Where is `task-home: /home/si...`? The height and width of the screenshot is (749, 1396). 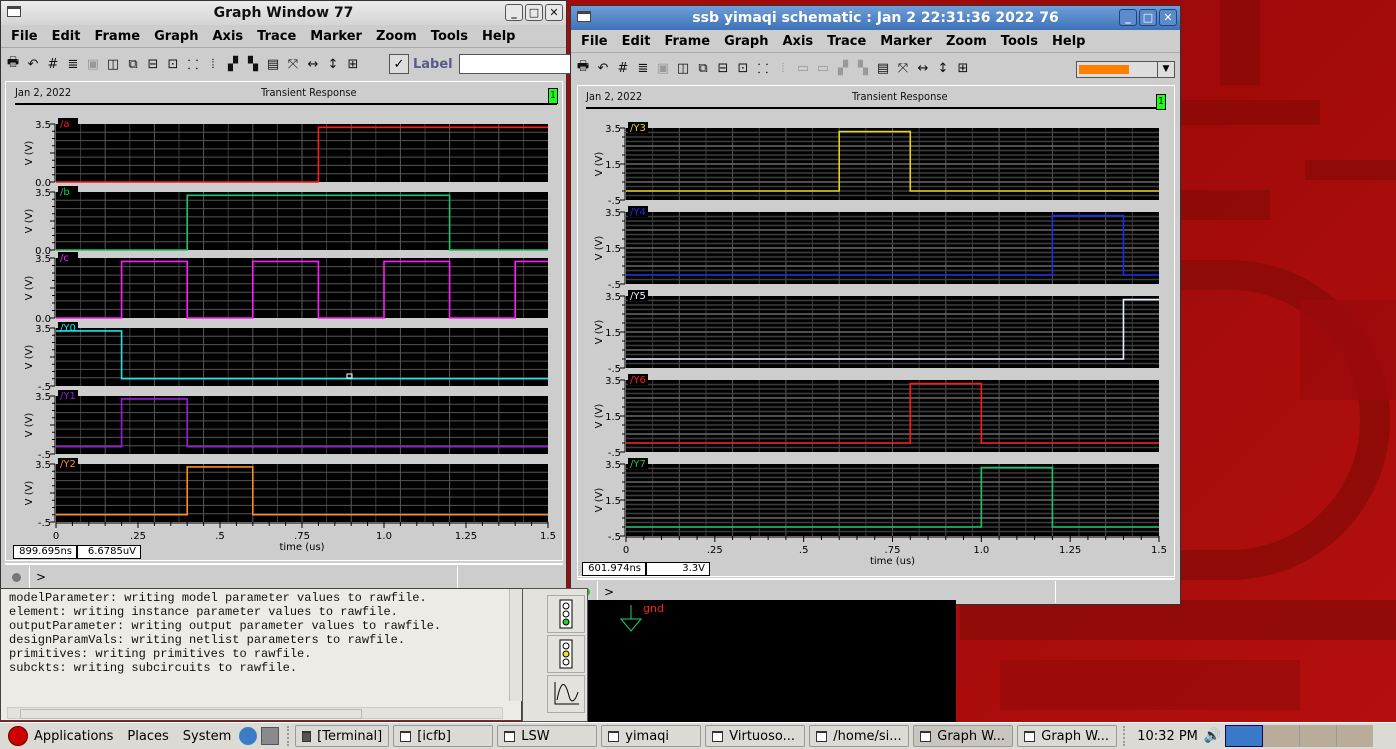
task-home: /home/si... is located at coordinates (859, 736).